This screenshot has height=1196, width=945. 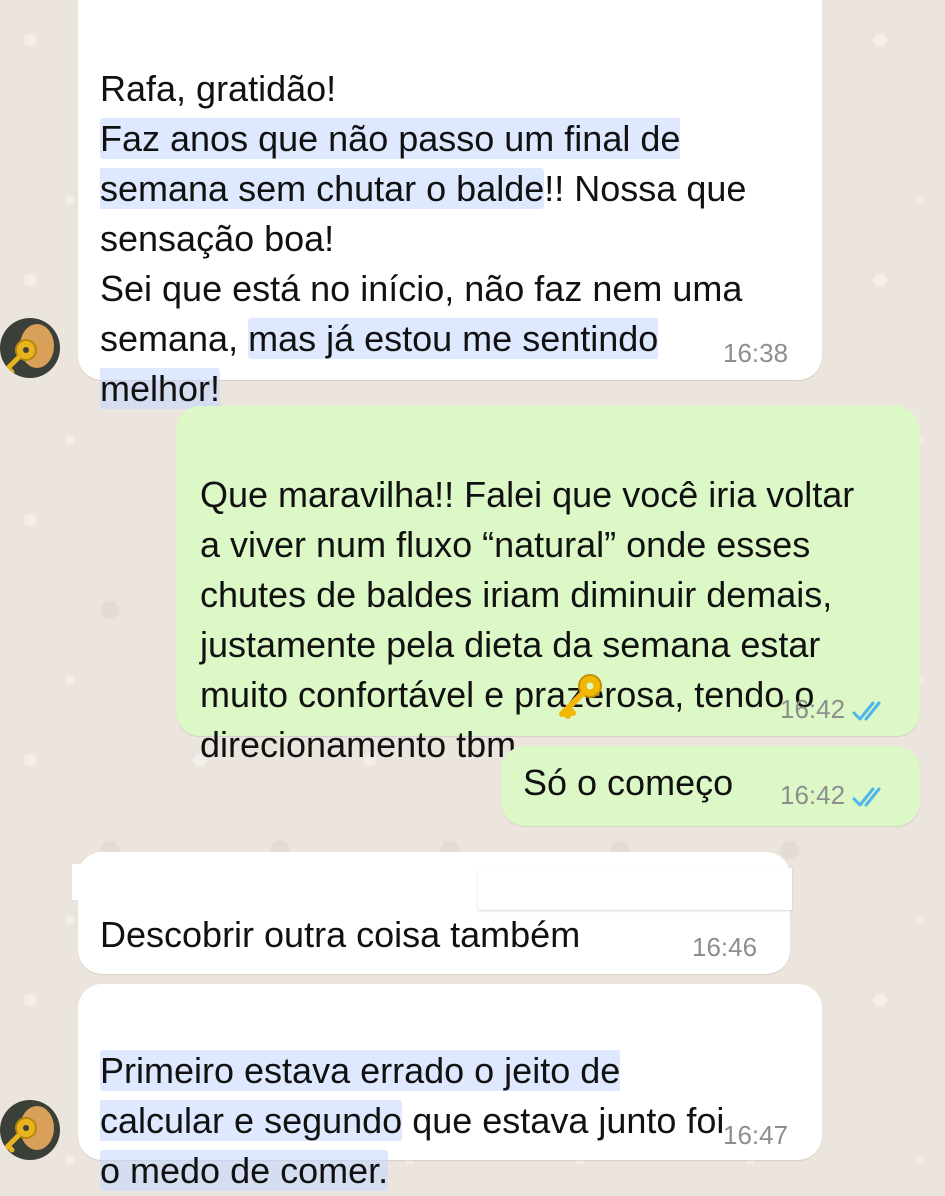 What do you see at coordinates (756, 353) in the screenshot?
I see `message-time: 16:38` at bounding box center [756, 353].